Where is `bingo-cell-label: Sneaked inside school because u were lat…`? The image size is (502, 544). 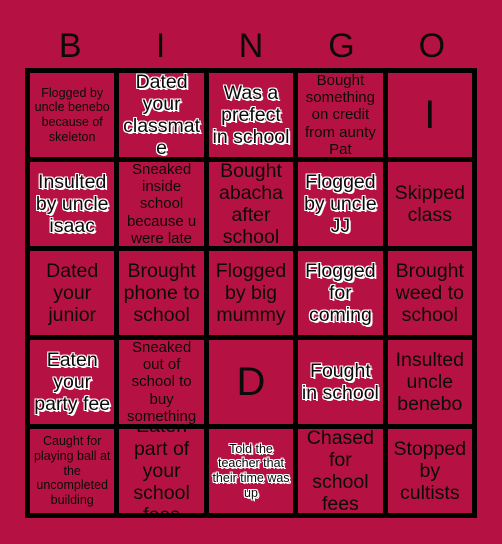
bingo-cell-label: Sneaked inside school because u were lat… is located at coordinates (161, 204).